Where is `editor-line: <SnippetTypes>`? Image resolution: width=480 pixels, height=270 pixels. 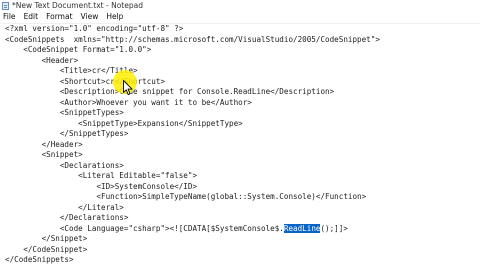 editor-line: <SnippetTypes> is located at coordinates (64, 112).